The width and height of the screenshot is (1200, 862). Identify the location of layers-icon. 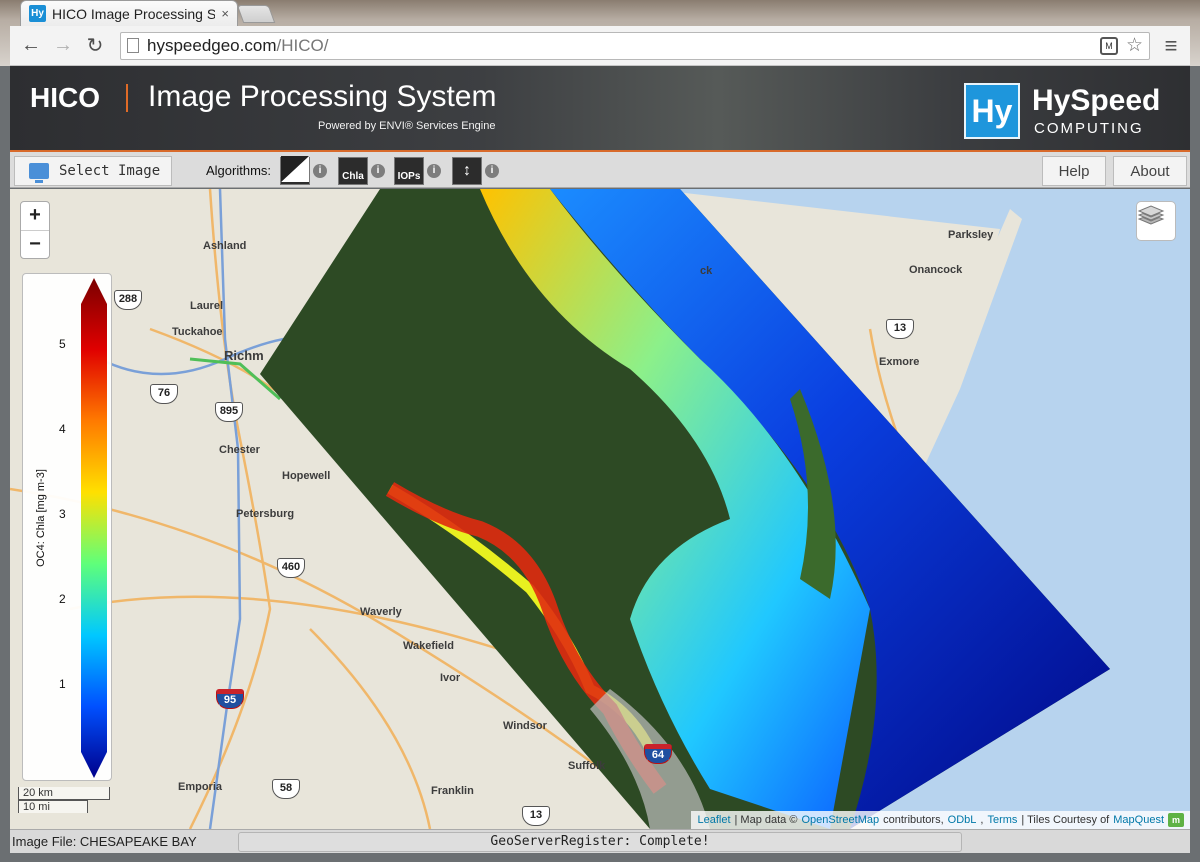
(1151, 215).